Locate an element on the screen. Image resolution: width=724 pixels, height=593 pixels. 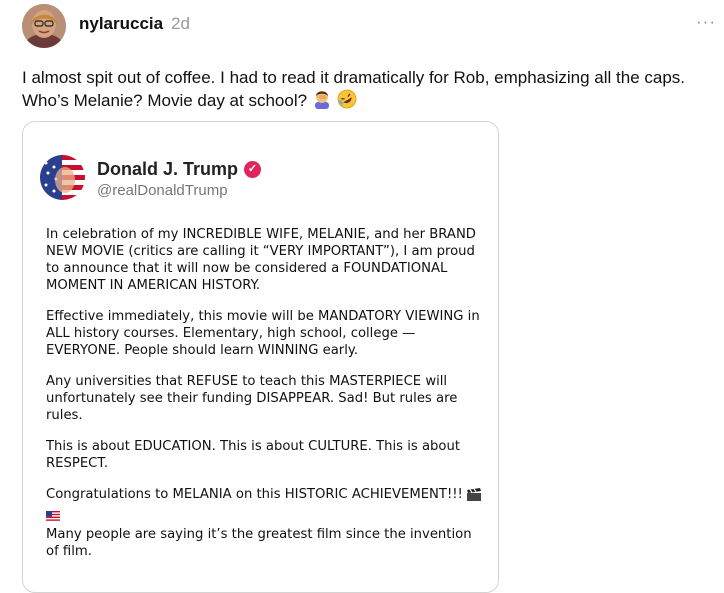
clapperboard-emoji is located at coordinates (474, 497).